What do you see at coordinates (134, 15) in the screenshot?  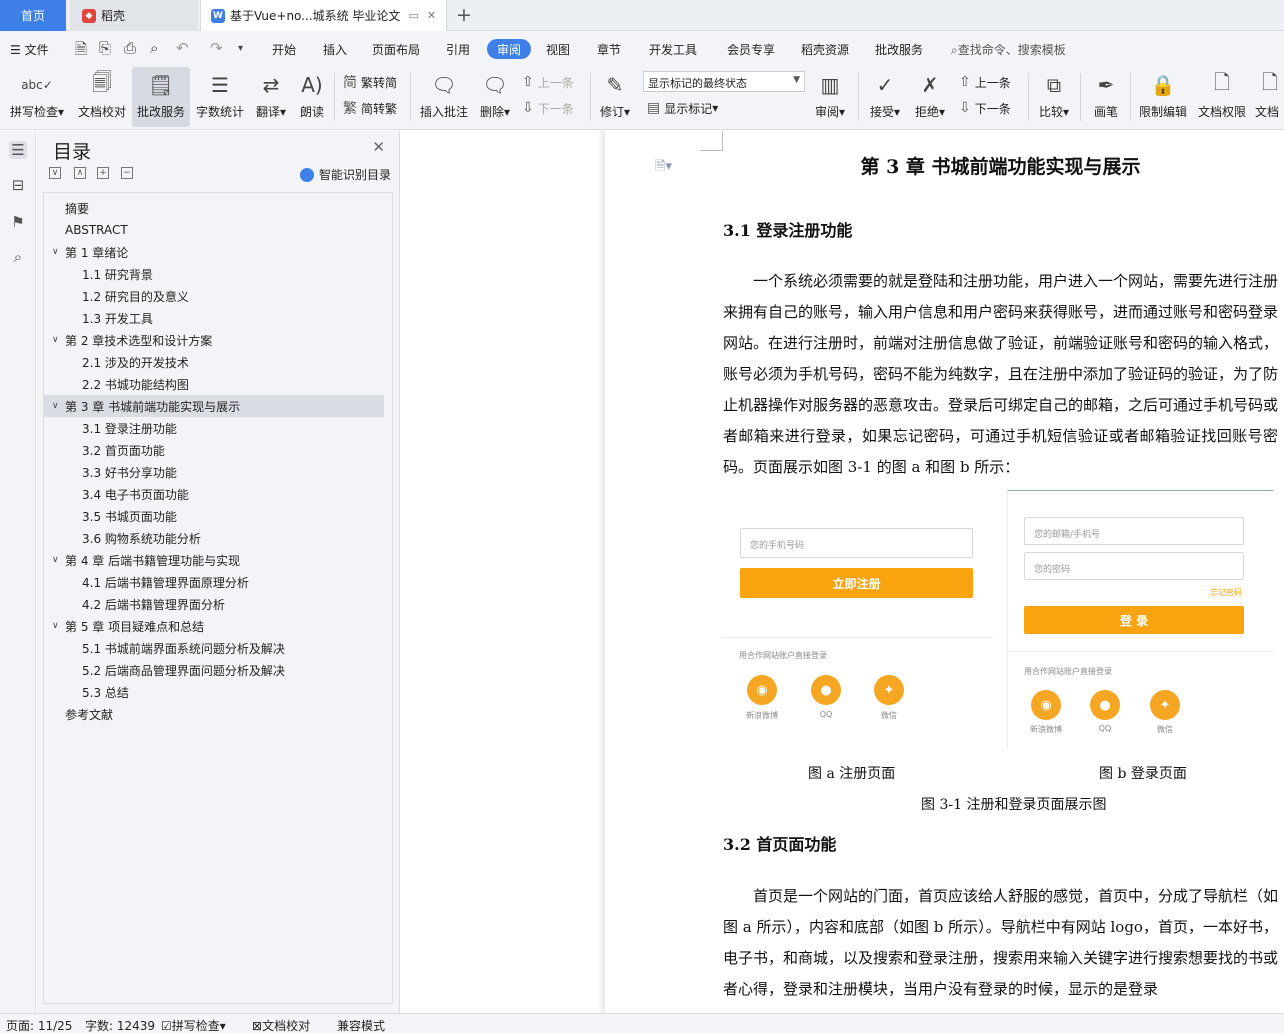 I see `tab-daoke: ◆ 稻壳` at bounding box center [134, 15].